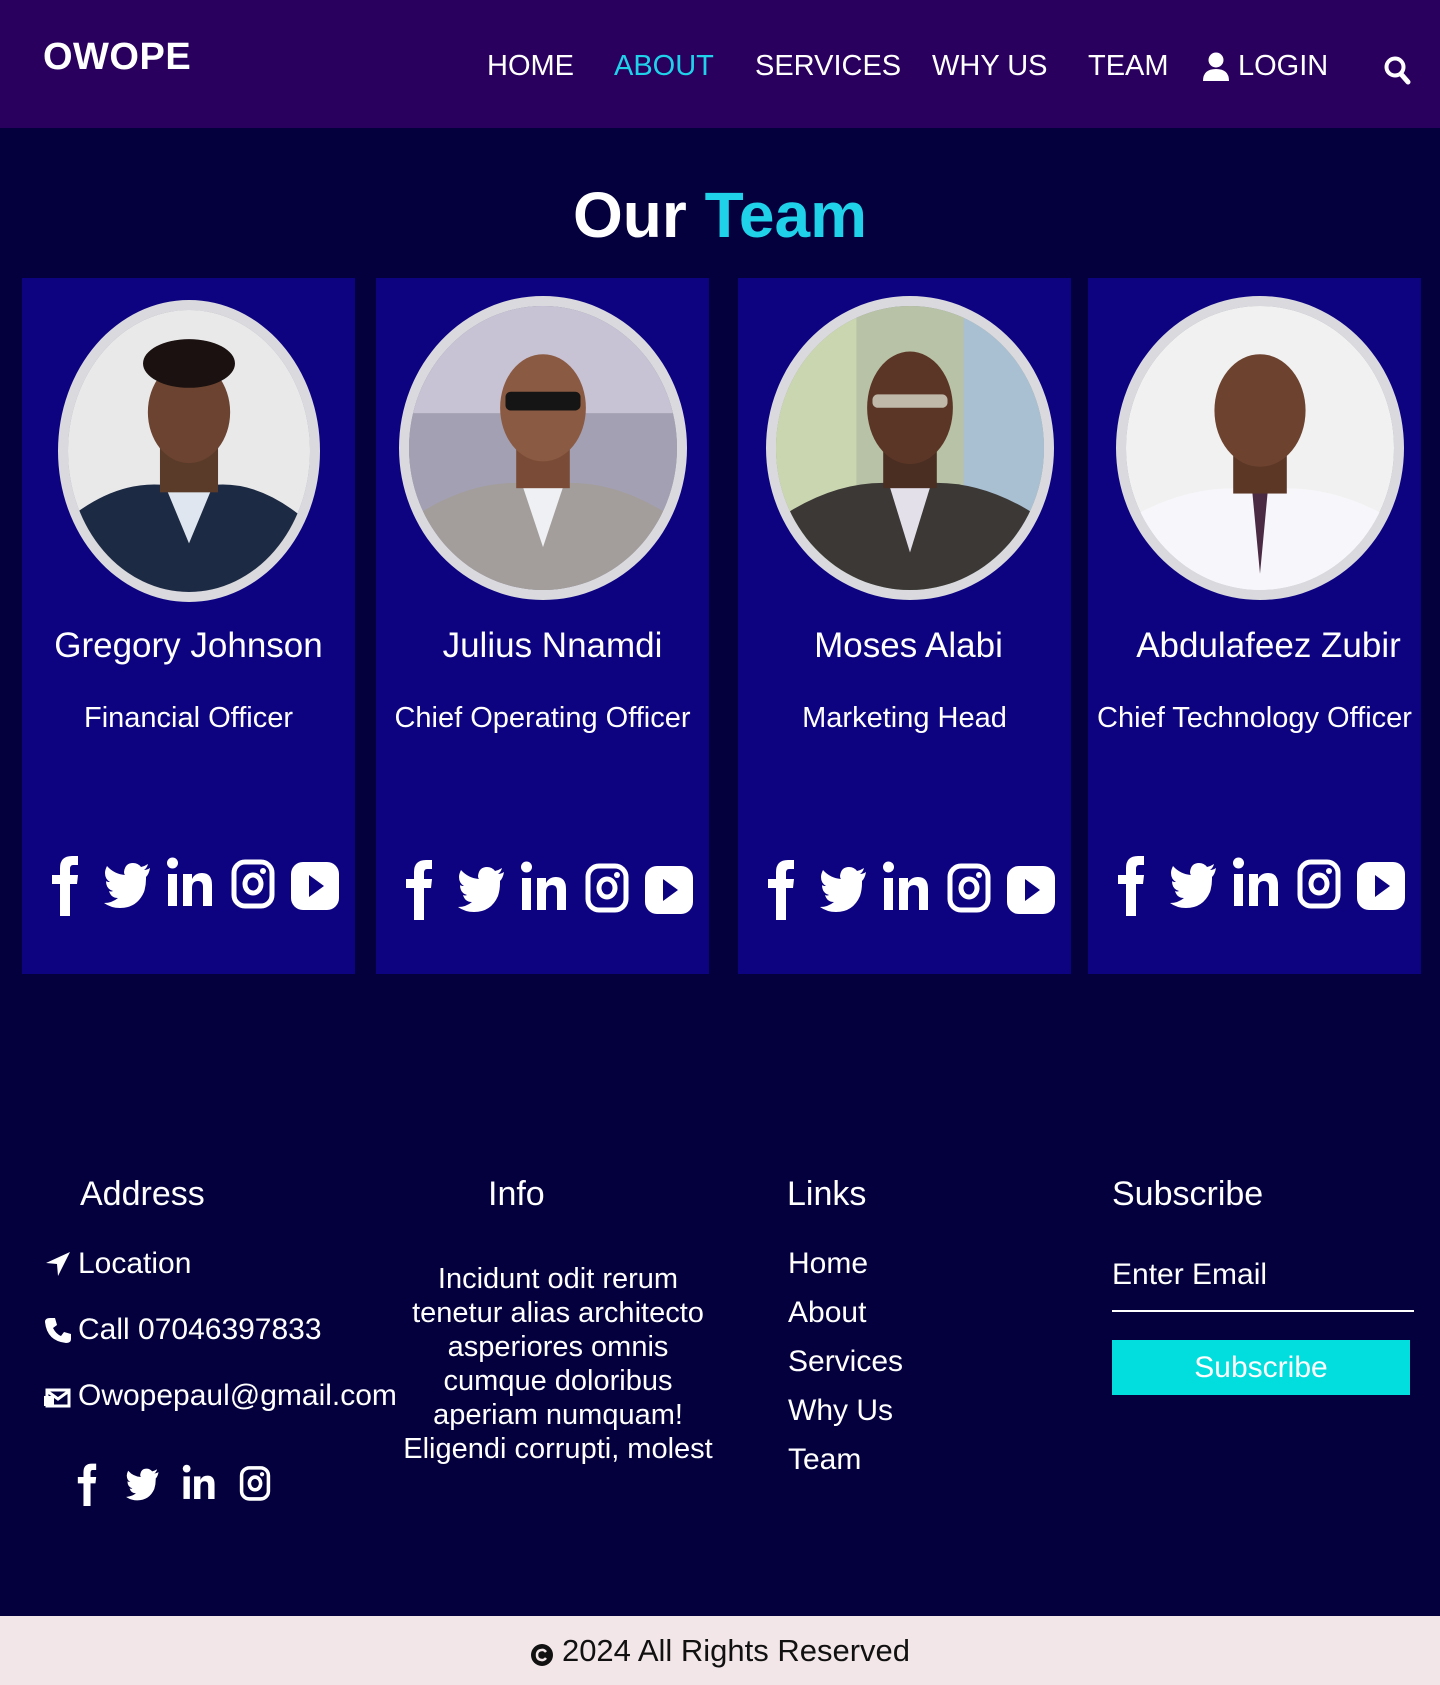  What do you see at coordinates (552, 645) in the screenshot?
I see `member-name: Julius Nnamdi` at bounding box center [552, 645].